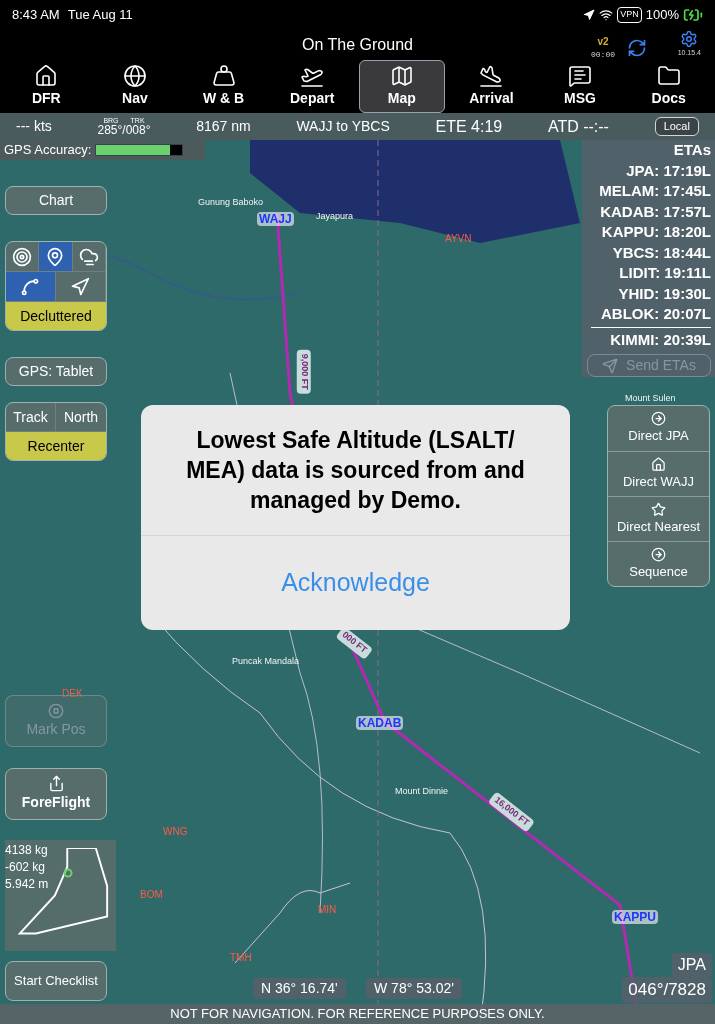 This screenshot has height=1024, width=715. Describe the element at coordinates (275, 219) in the screenshot. I see `waypoint-label: WAJJ` at that location.